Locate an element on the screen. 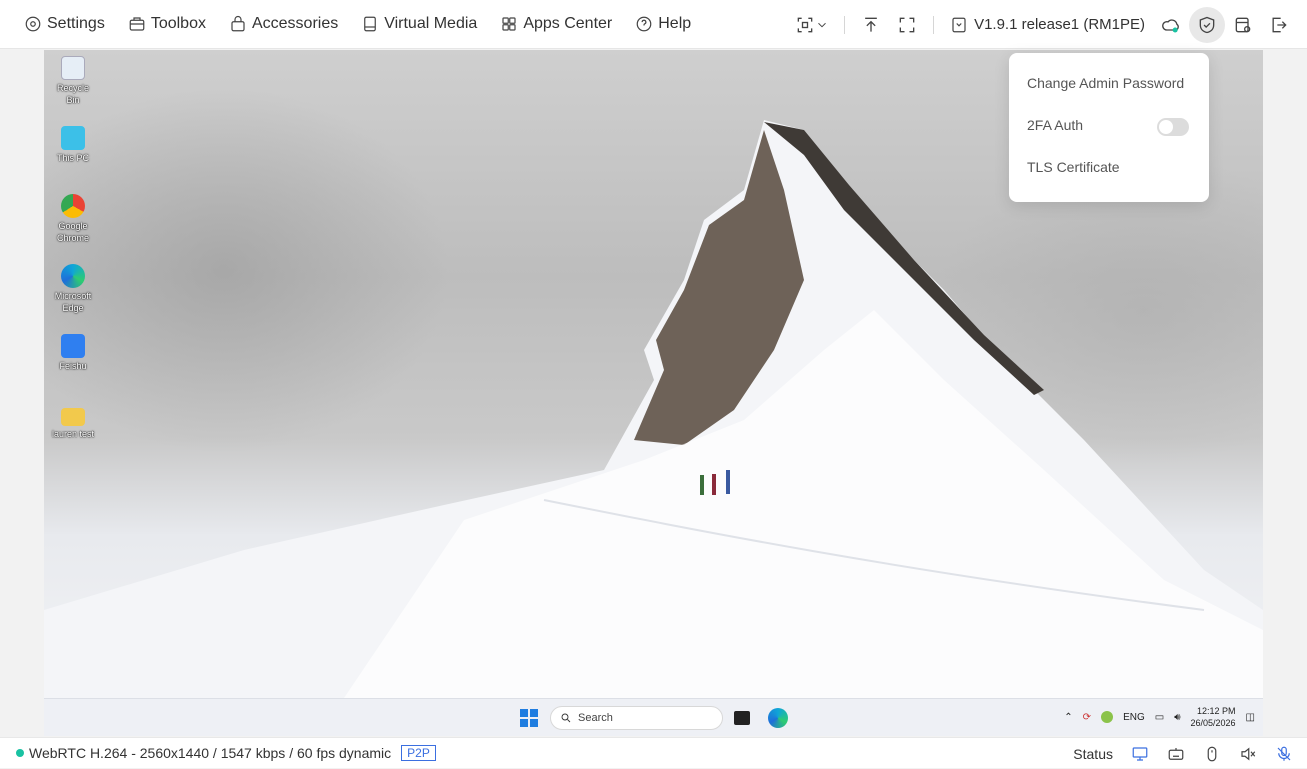  menu-apps-center: Apps Center is located at coordinates (556, 24).